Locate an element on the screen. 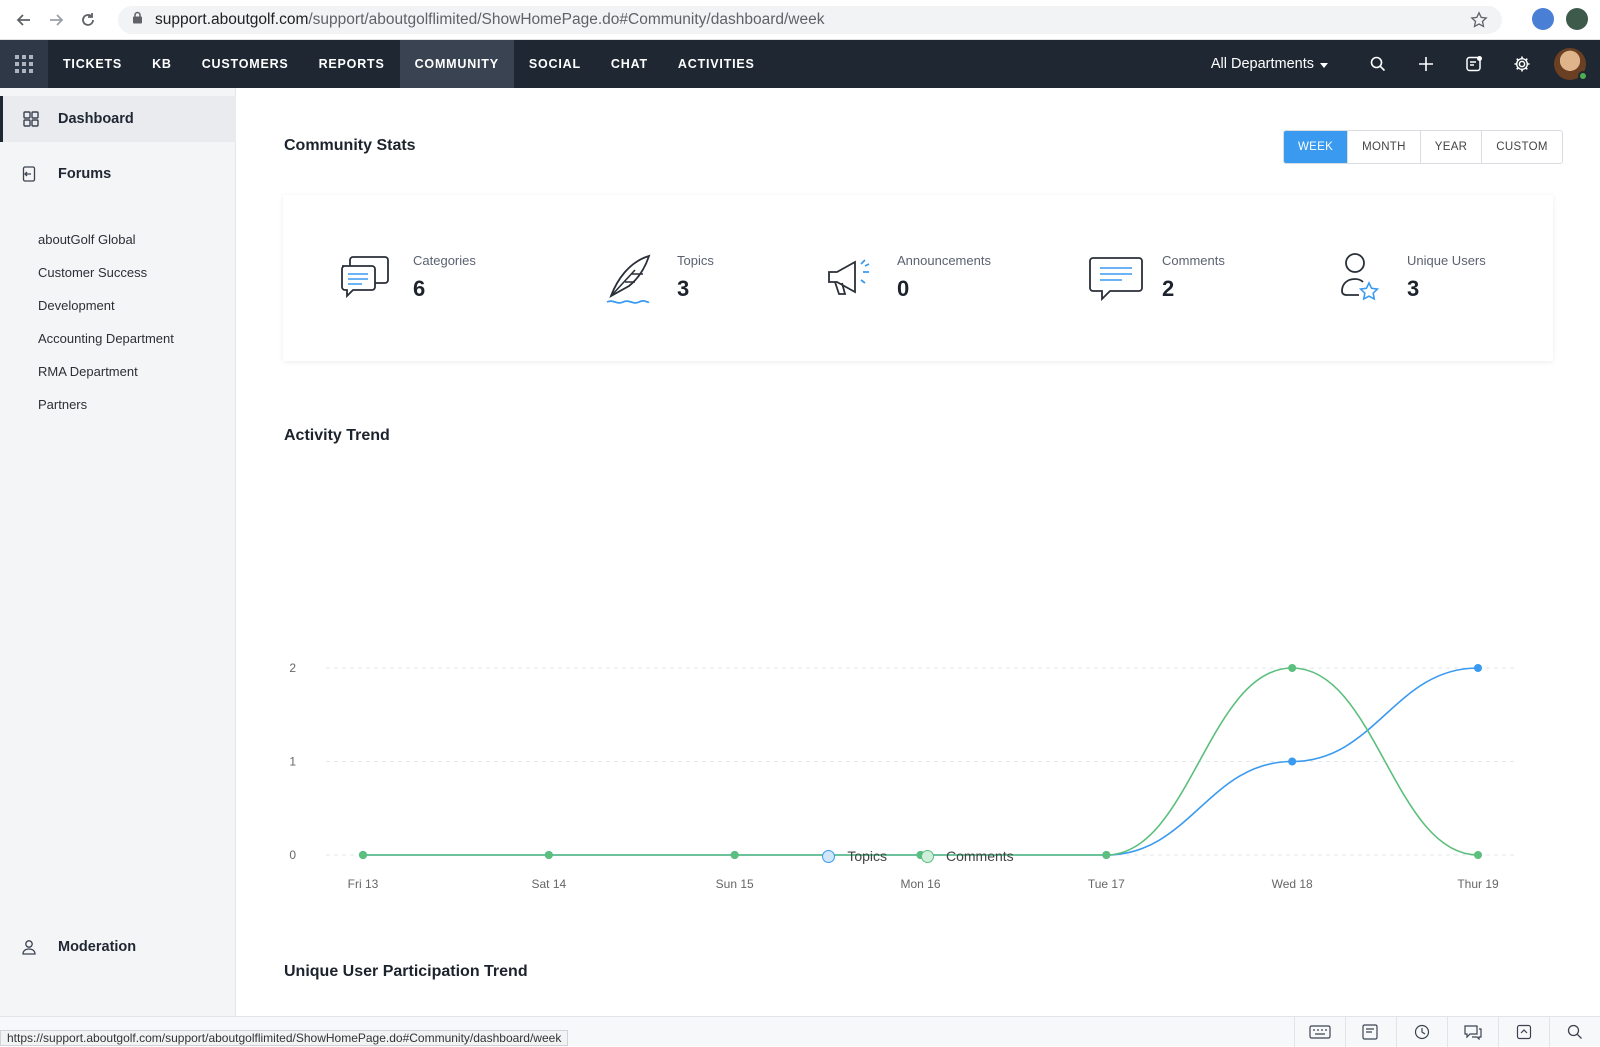 The height and width of the screenshot is (1047, 1600). legend-label: Comments is located at coordinates (980, 856).